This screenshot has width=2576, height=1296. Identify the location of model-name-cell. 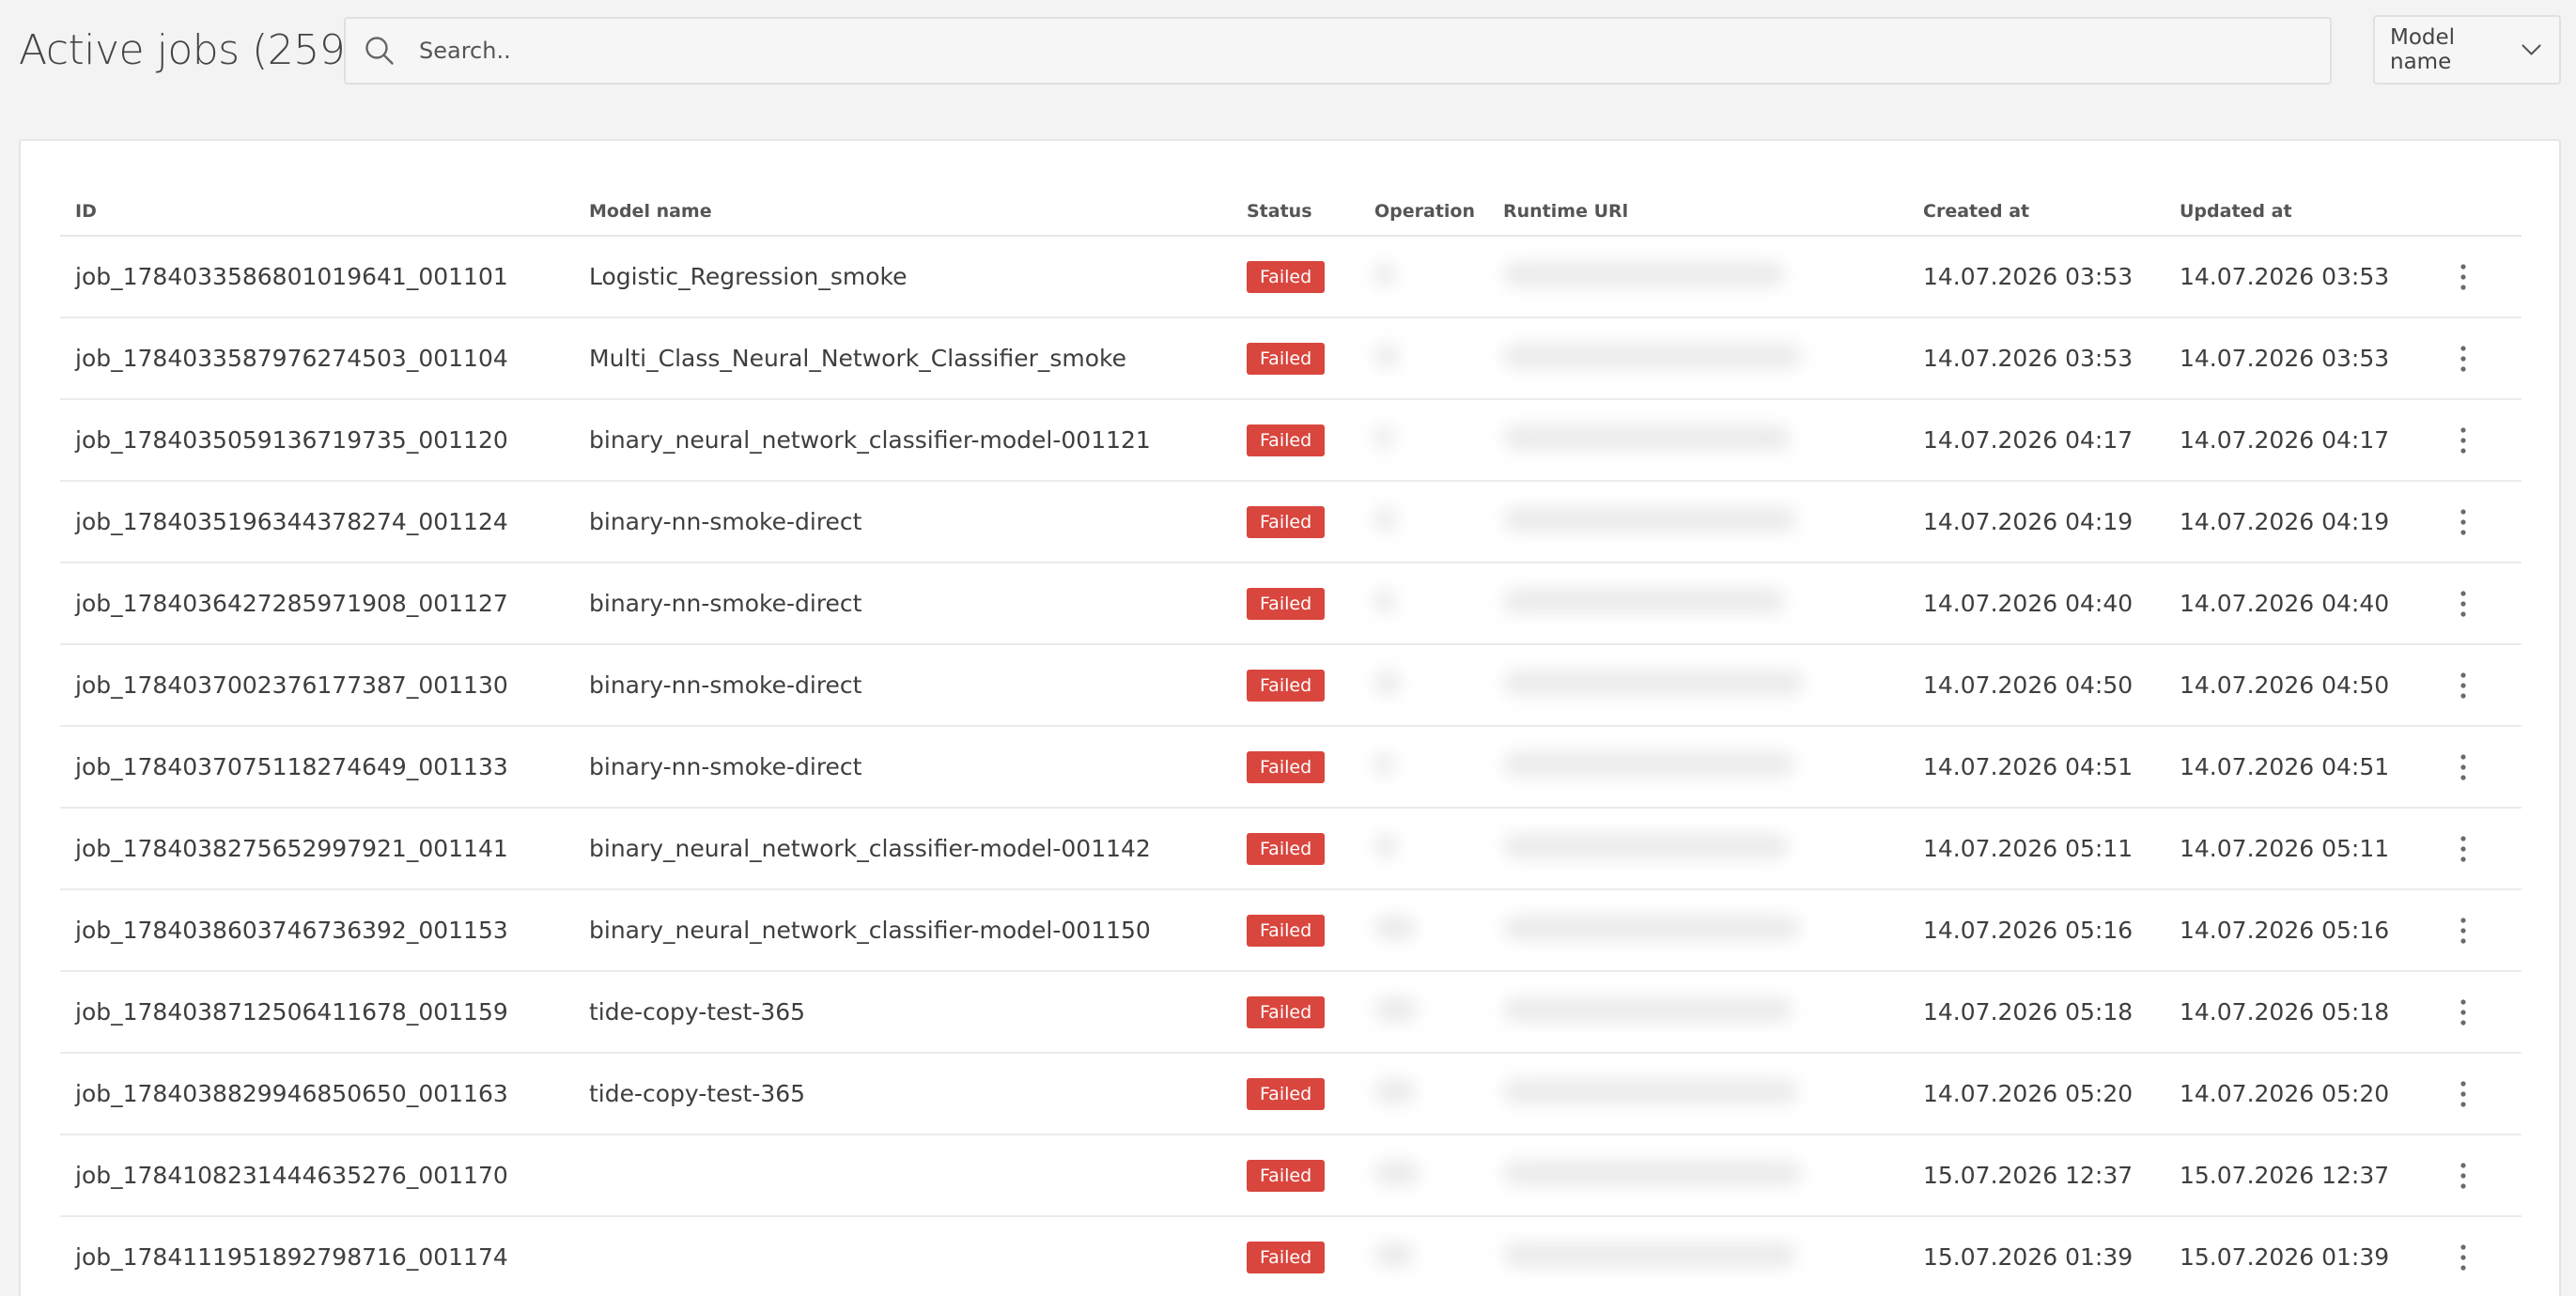
(903, 1256).